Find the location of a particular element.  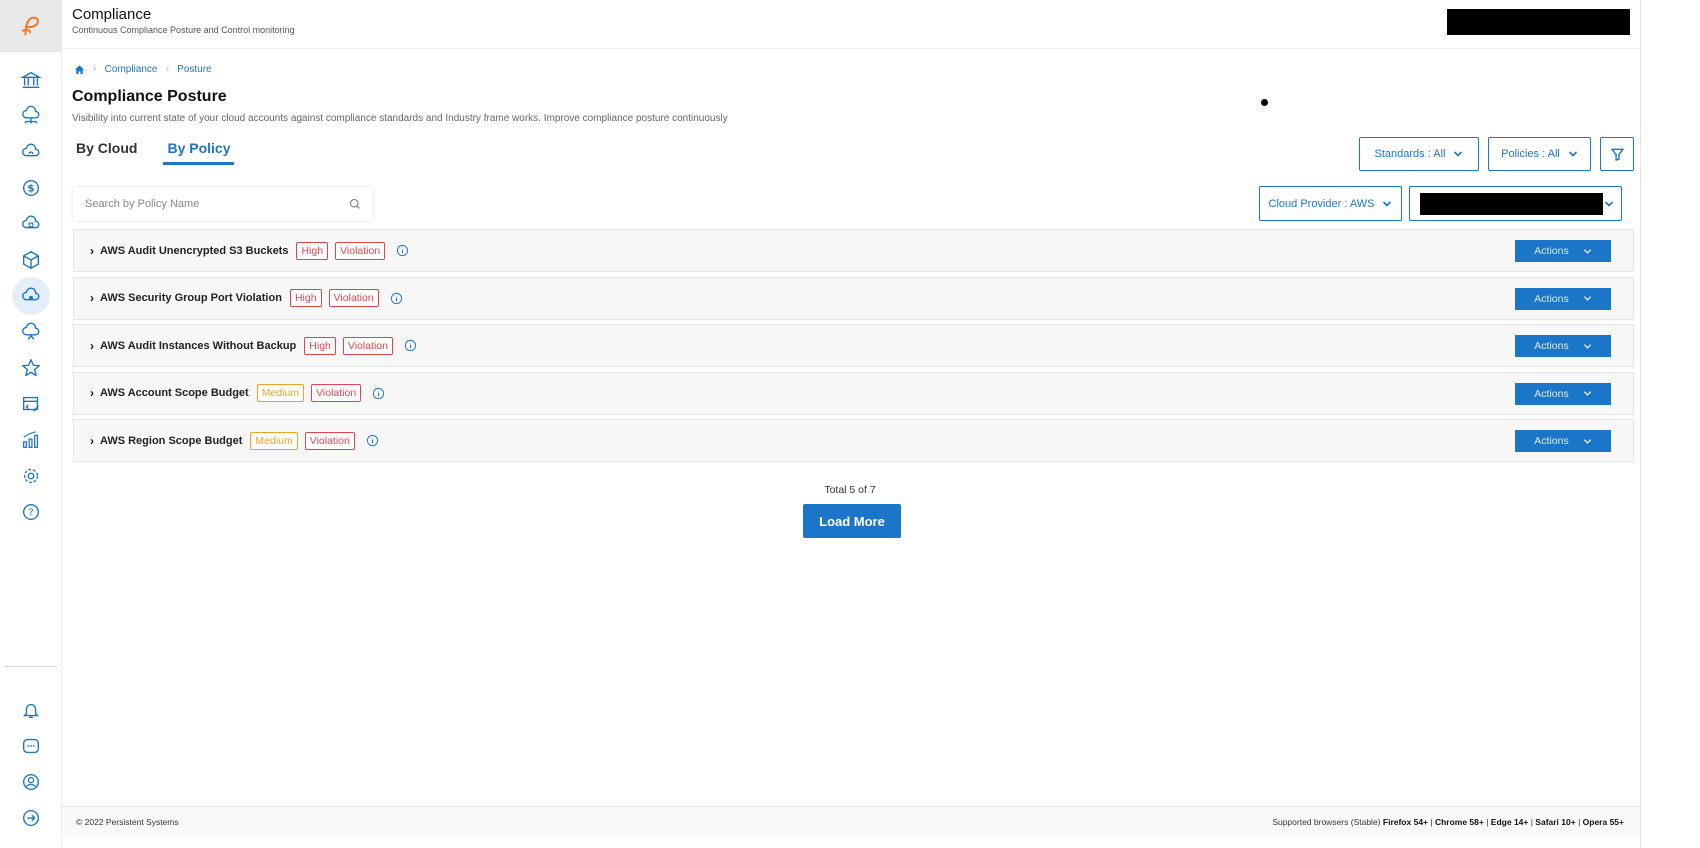

browser-opera: Opera 55+ is located at coordinates (1603, 822).